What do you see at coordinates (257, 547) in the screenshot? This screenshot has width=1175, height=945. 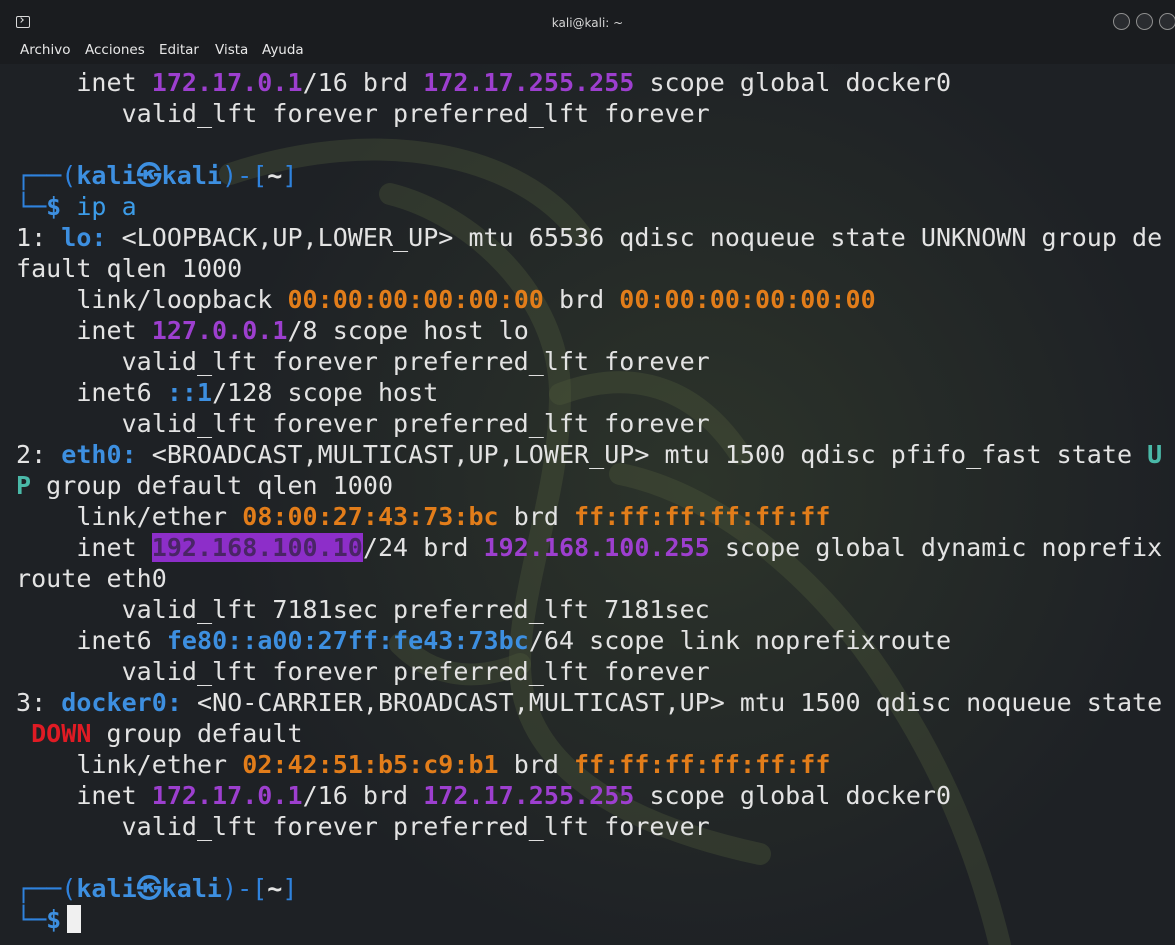 I see `selected-ip-address: 192.168.100.10` at bounding box center [257, 547].